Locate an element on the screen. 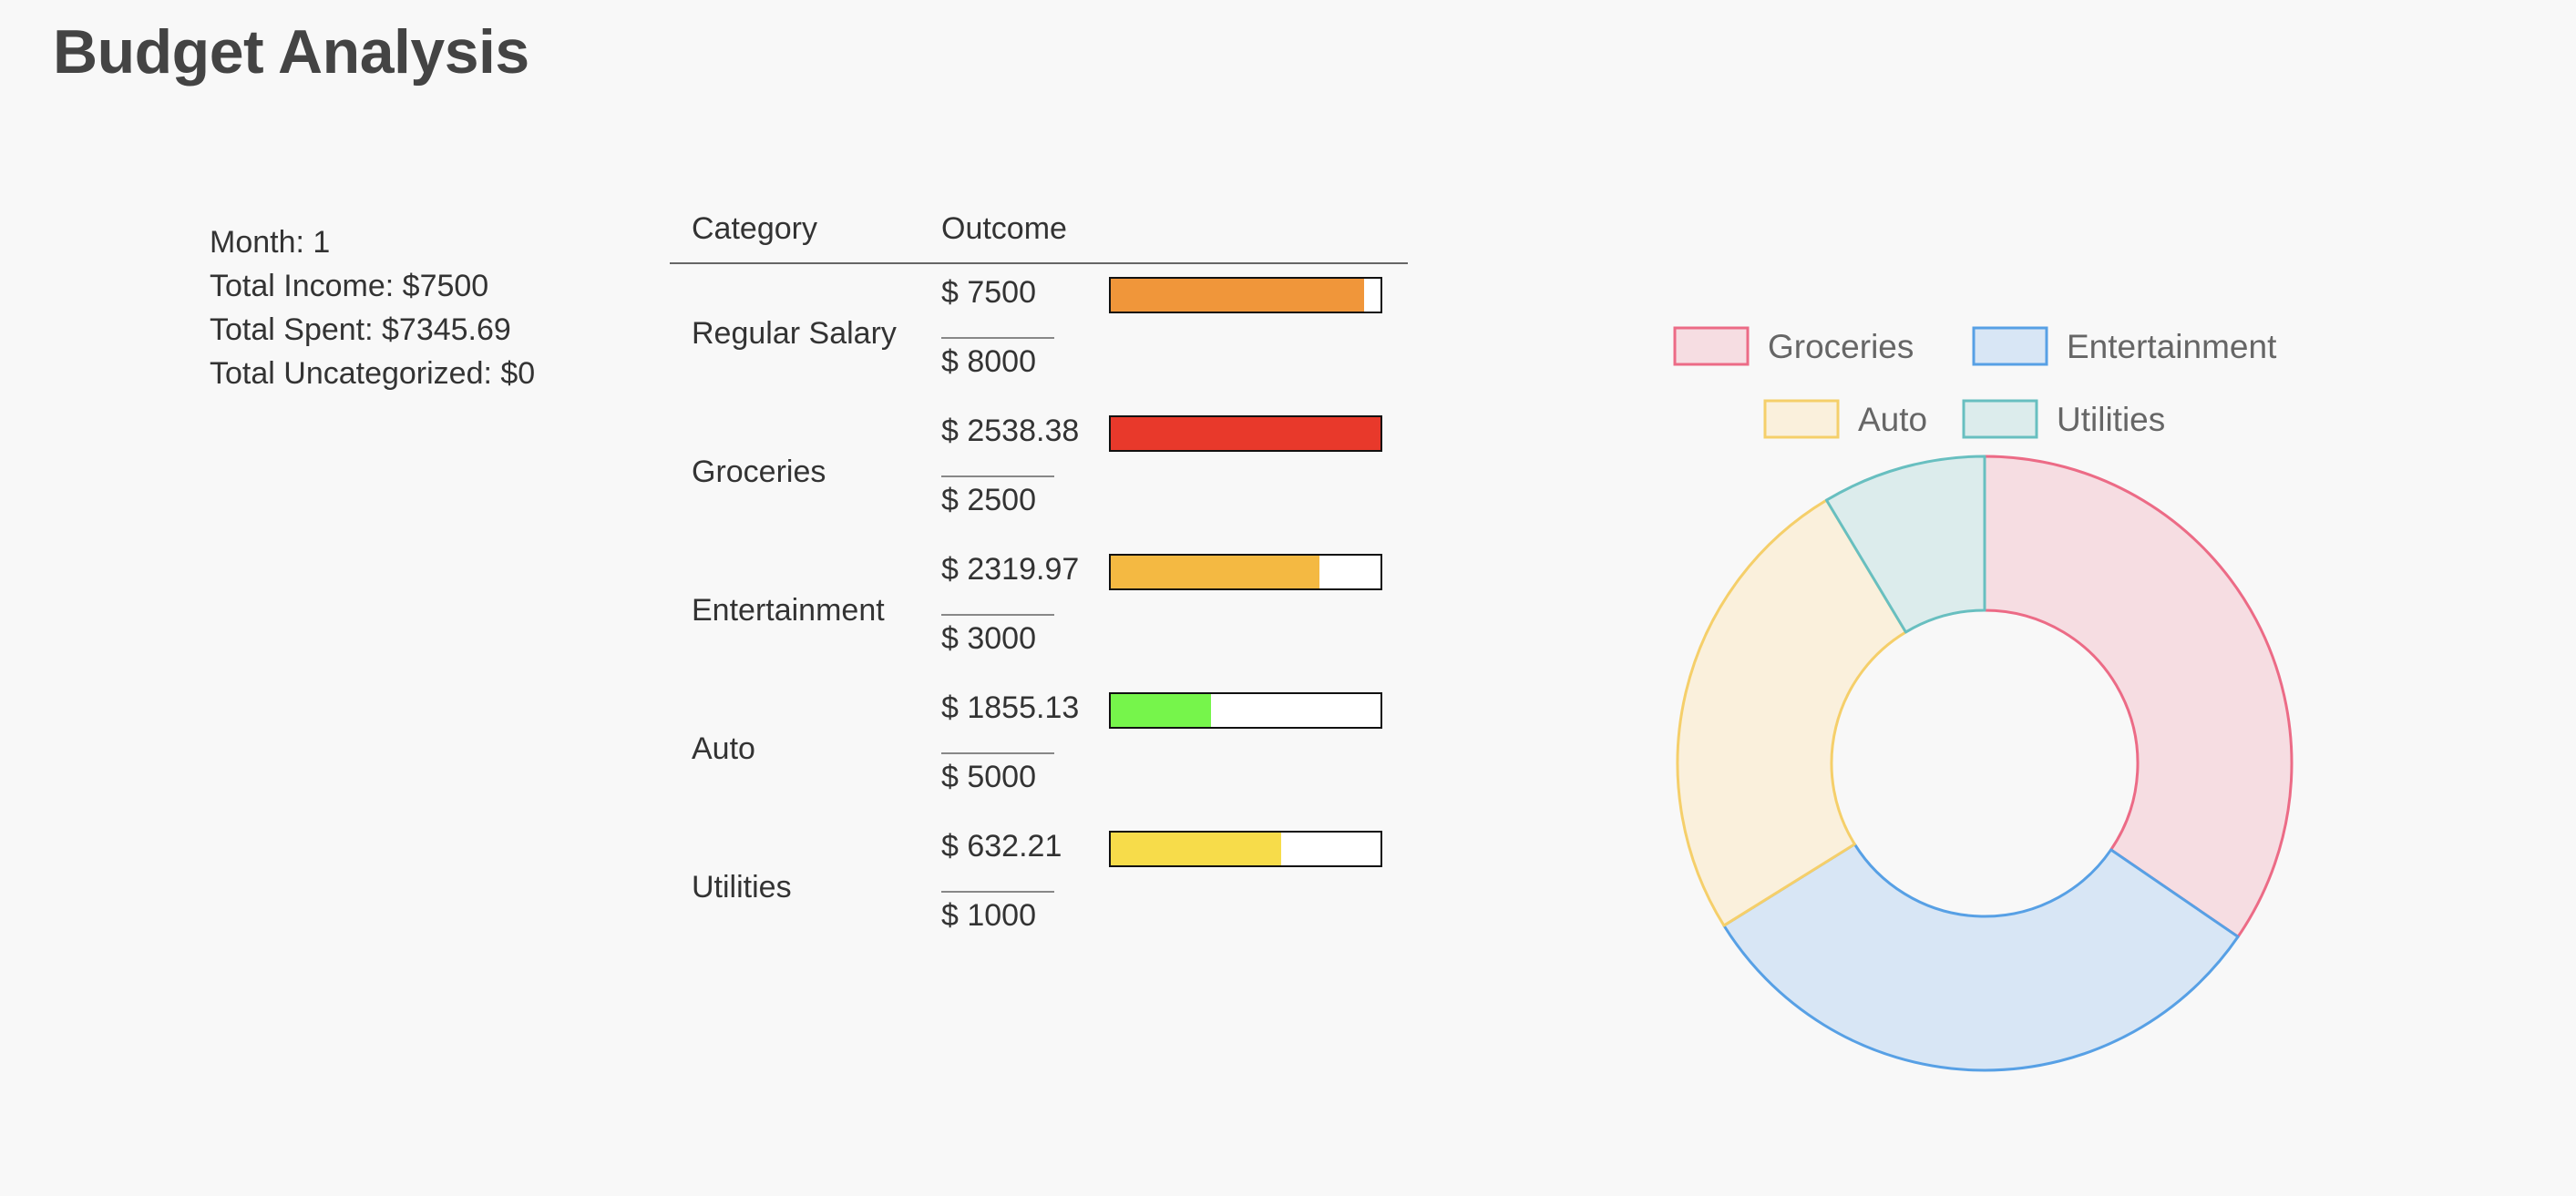 This screenshot has width=2576, height=1196. progress-bar-groceries is located at coordinates (1245, 433).